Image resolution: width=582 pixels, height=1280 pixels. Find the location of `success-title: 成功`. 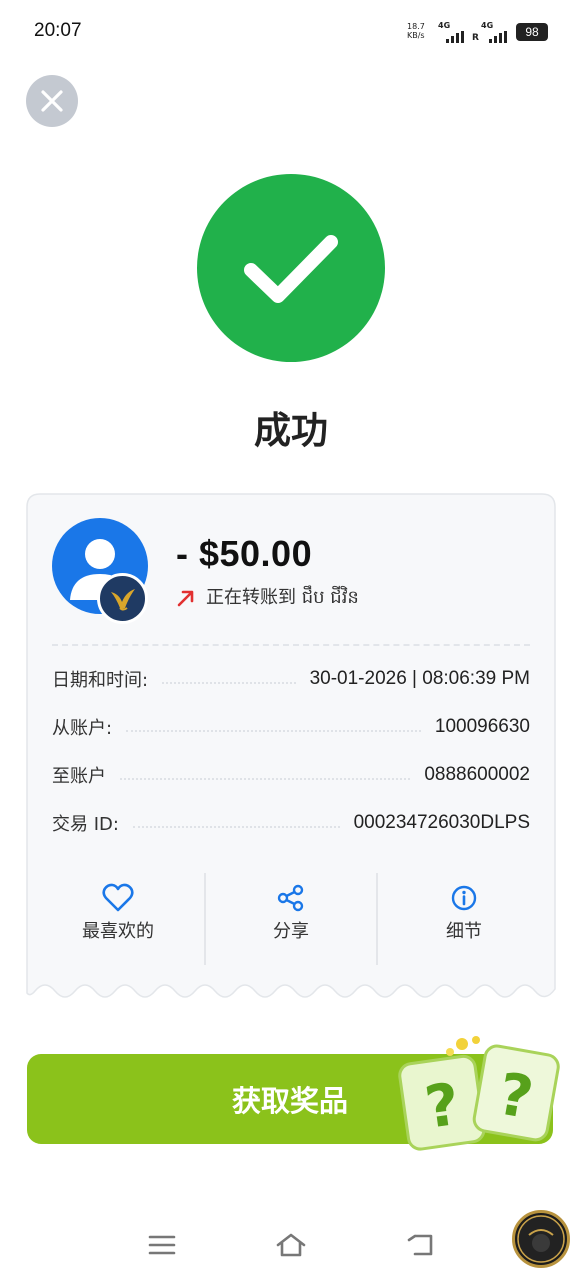

success-title: 成功 is located at coordinates (291, 430).